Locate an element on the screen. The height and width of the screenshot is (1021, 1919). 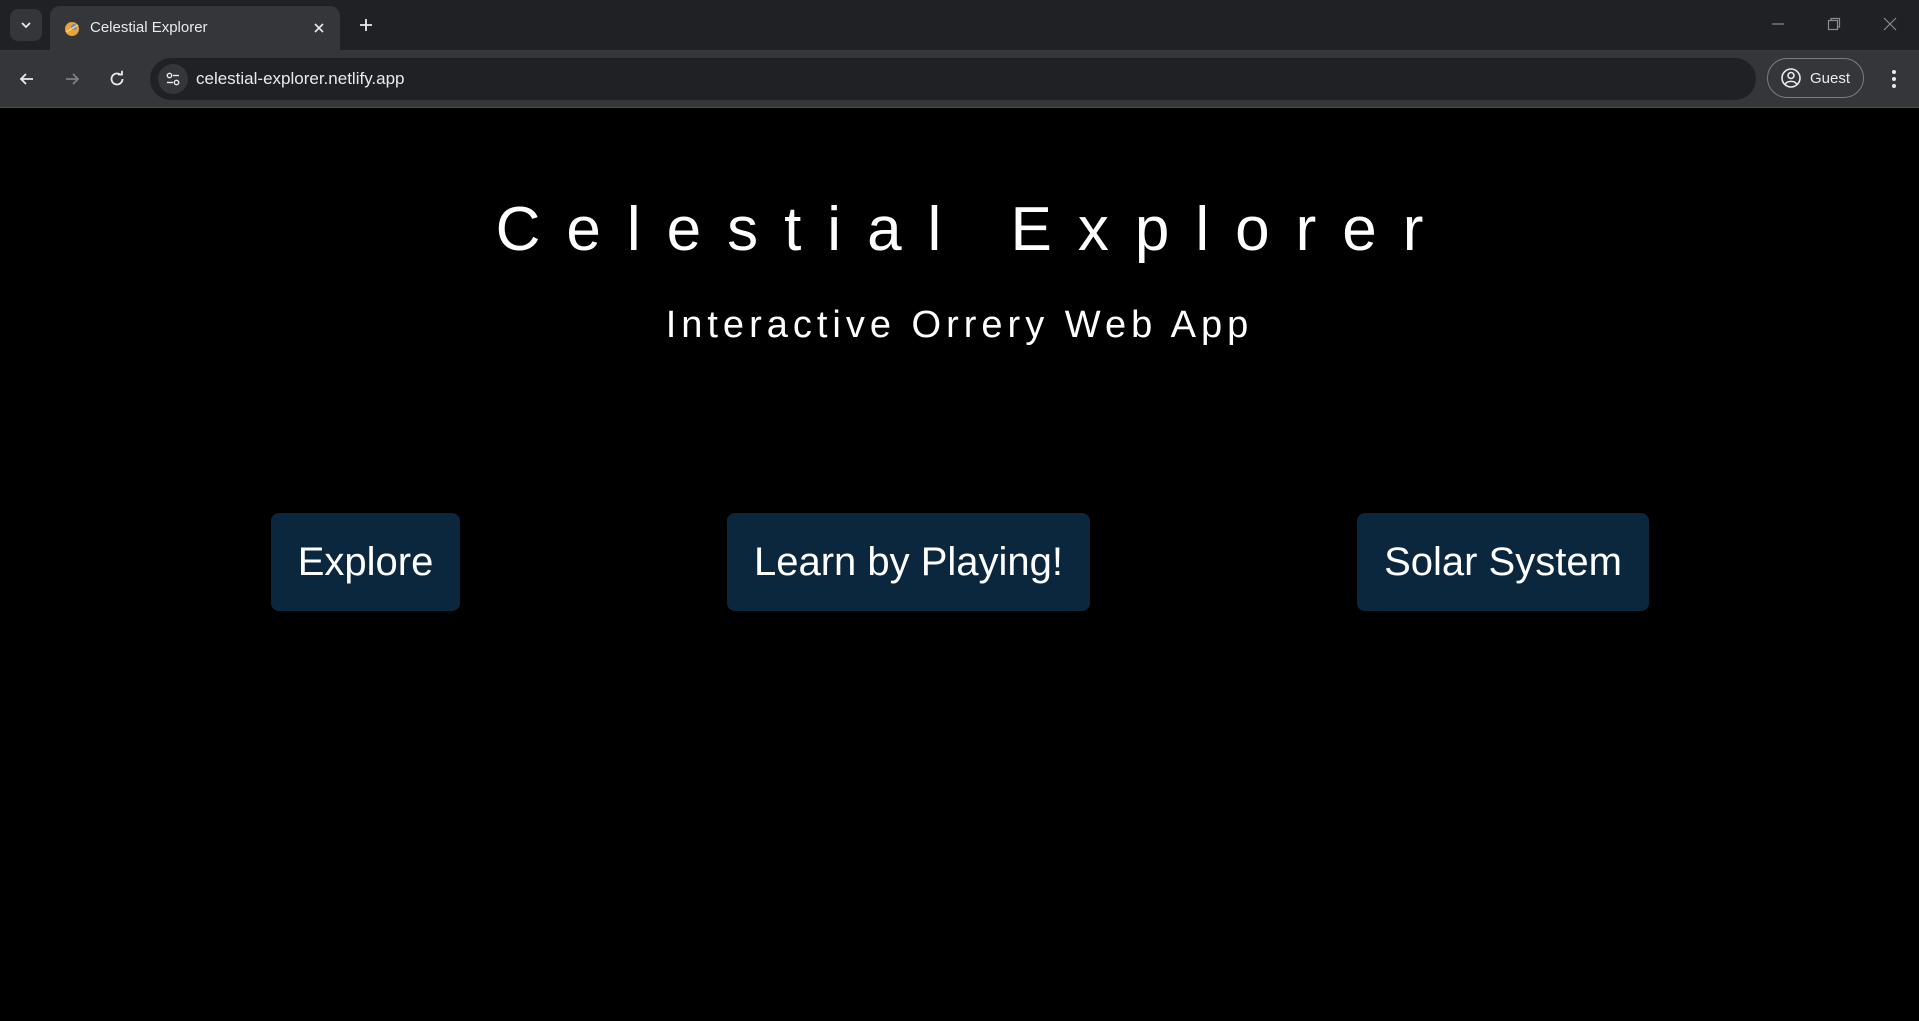
more-vert-icon is located at coordinates (1894, 79).